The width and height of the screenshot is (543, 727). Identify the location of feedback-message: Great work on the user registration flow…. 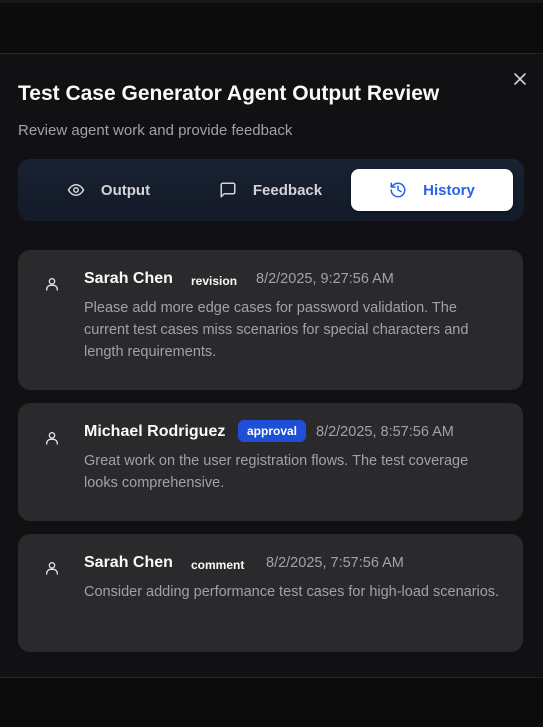
(276, 472).